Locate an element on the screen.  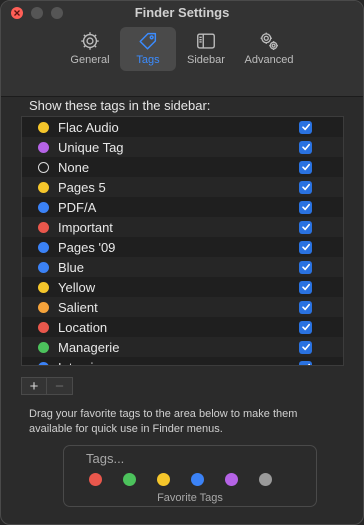
favorites-caption: Favorite Tags is located at coordinates (190, 498).